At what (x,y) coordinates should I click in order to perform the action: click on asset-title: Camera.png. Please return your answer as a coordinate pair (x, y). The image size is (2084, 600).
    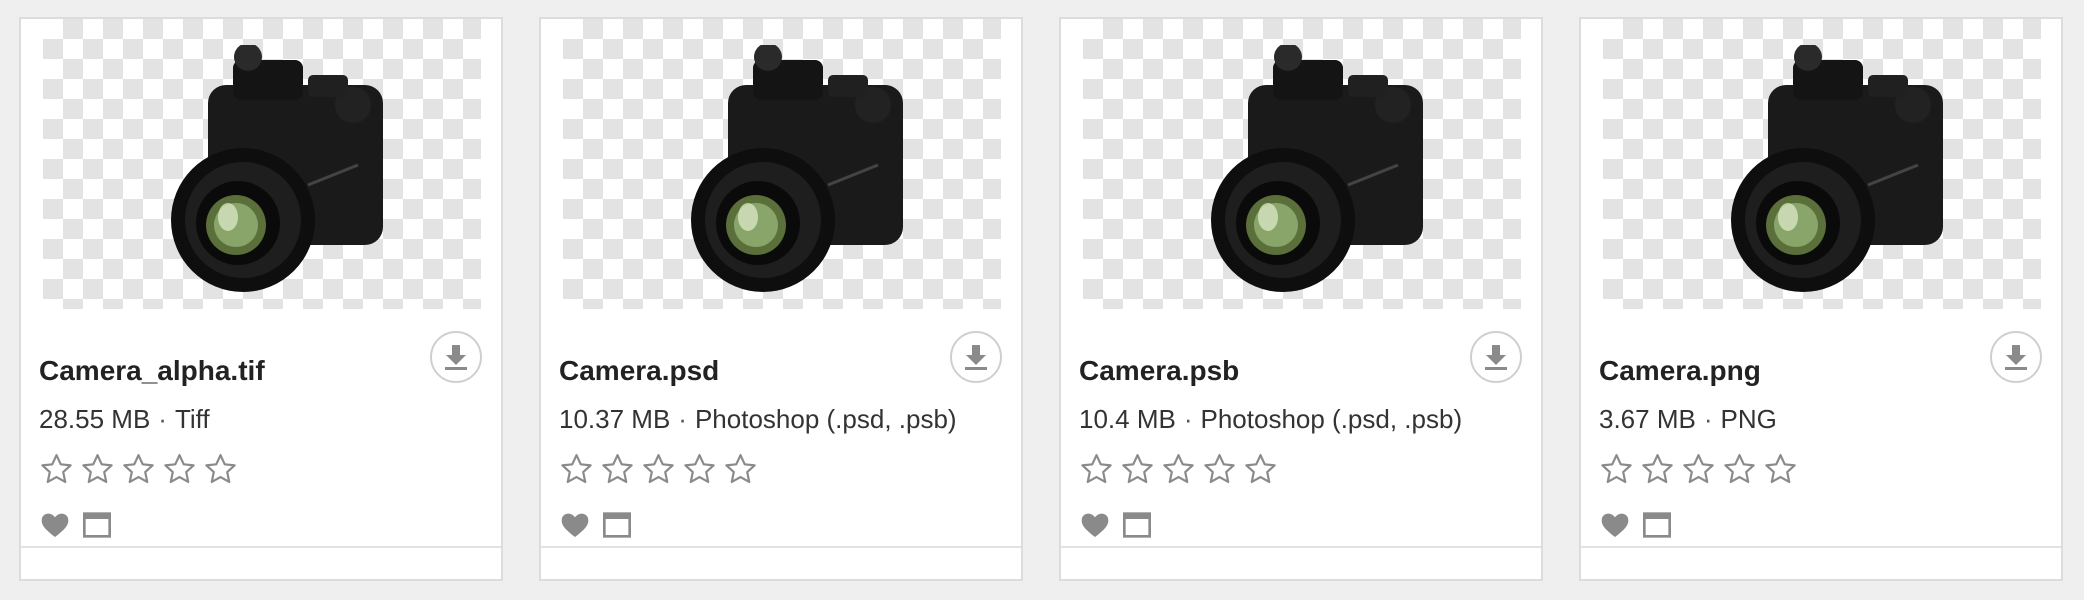
    Looking at the image, I should click on (1680, 371).